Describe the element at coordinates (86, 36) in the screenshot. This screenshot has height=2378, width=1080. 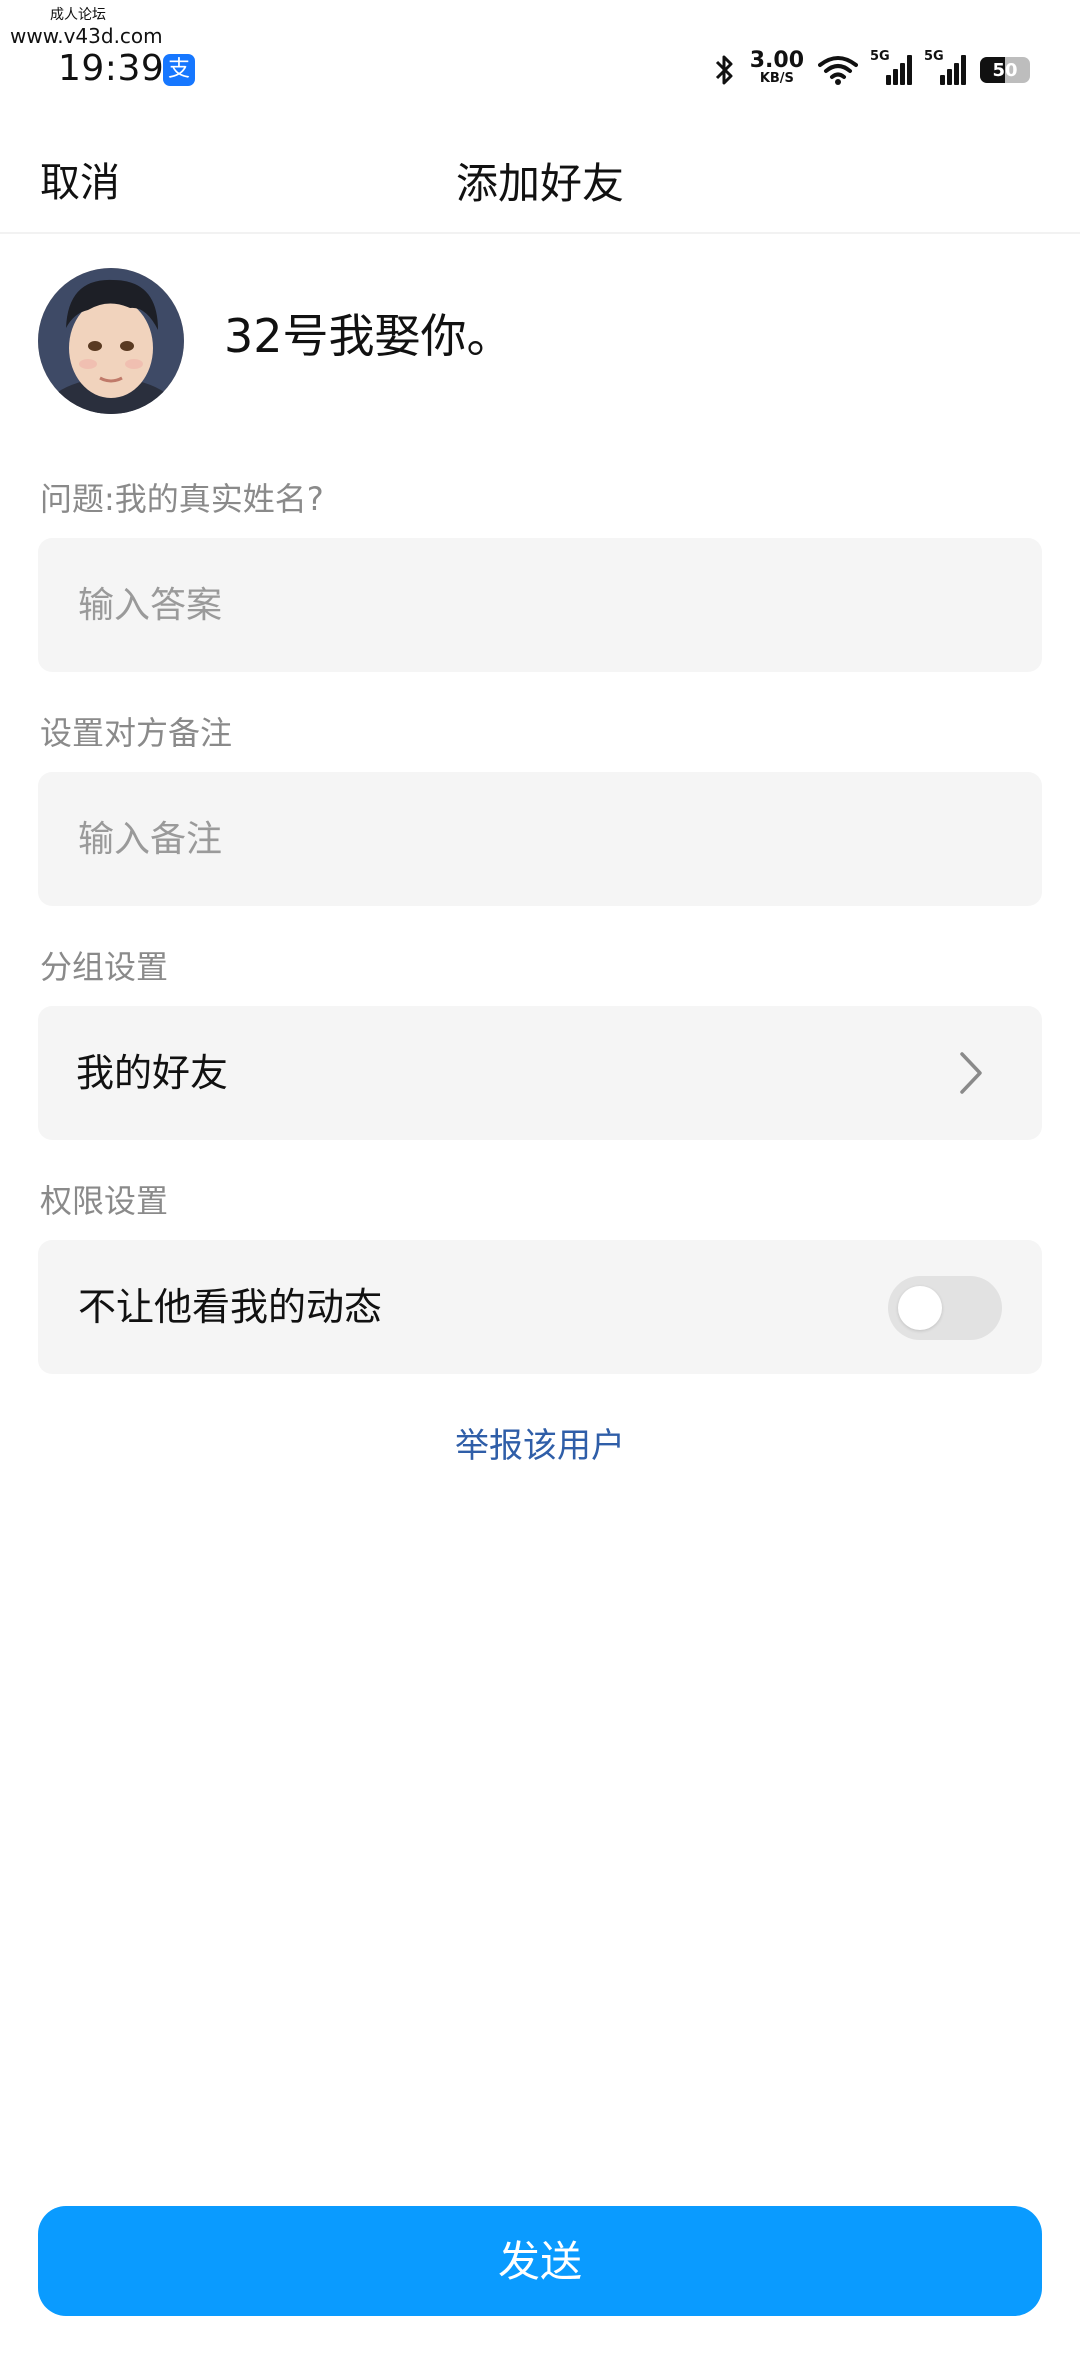
I see `watermark-line2: www.v43d.com` at that location.